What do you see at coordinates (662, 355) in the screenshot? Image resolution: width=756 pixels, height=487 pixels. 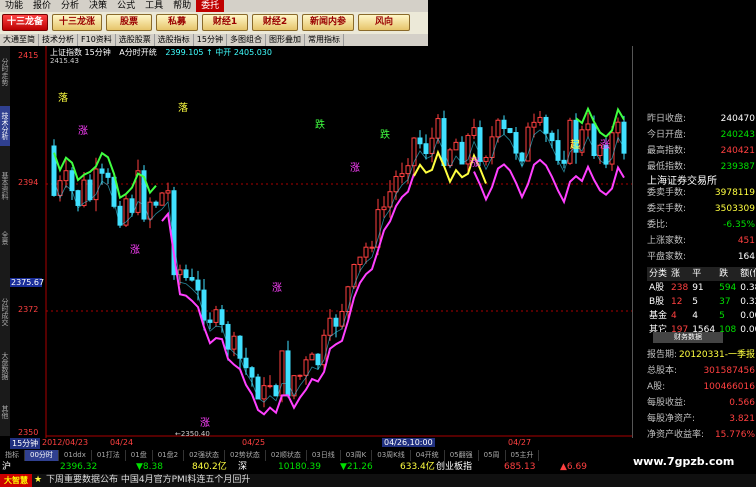 I see `quote-key: 报告期:` at bounding box center [662, 355].